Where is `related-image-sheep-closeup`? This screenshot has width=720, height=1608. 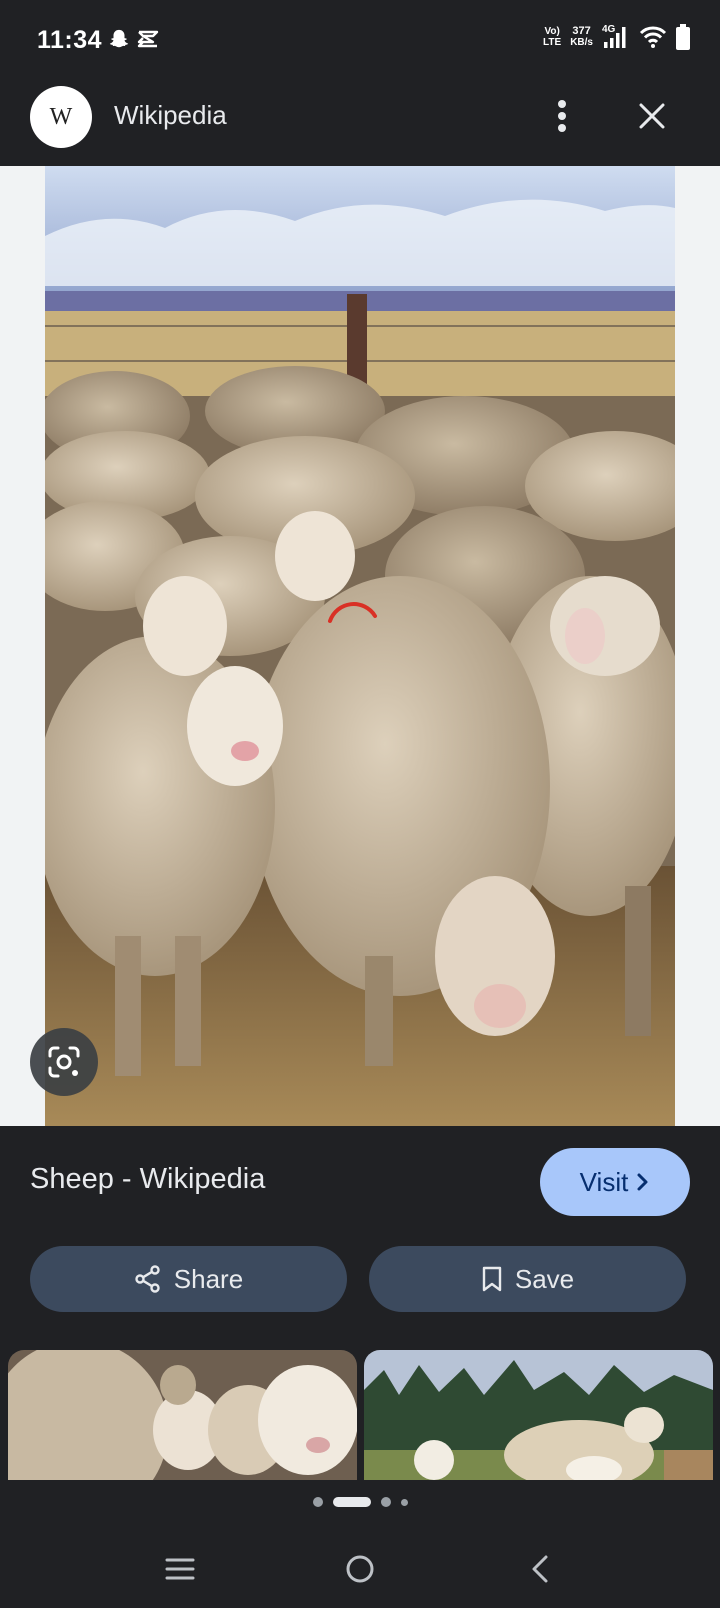 related-image-sheep-closeup is located at coordinates (182, 1415).